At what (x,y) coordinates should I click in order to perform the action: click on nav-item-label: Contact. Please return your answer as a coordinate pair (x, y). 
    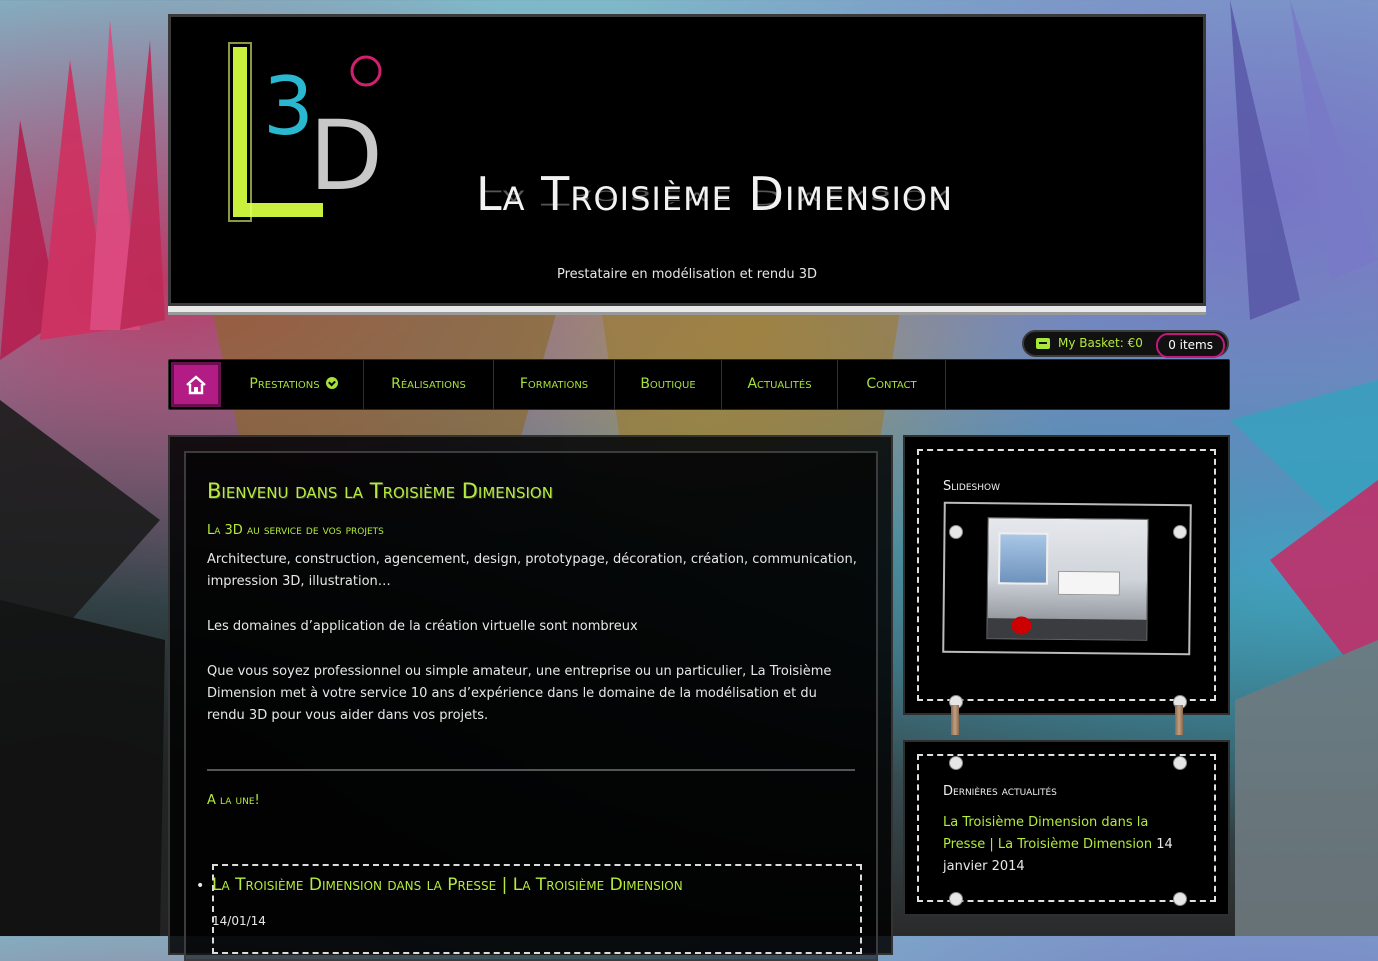
    Looking at the image, I should click on (891, 384).